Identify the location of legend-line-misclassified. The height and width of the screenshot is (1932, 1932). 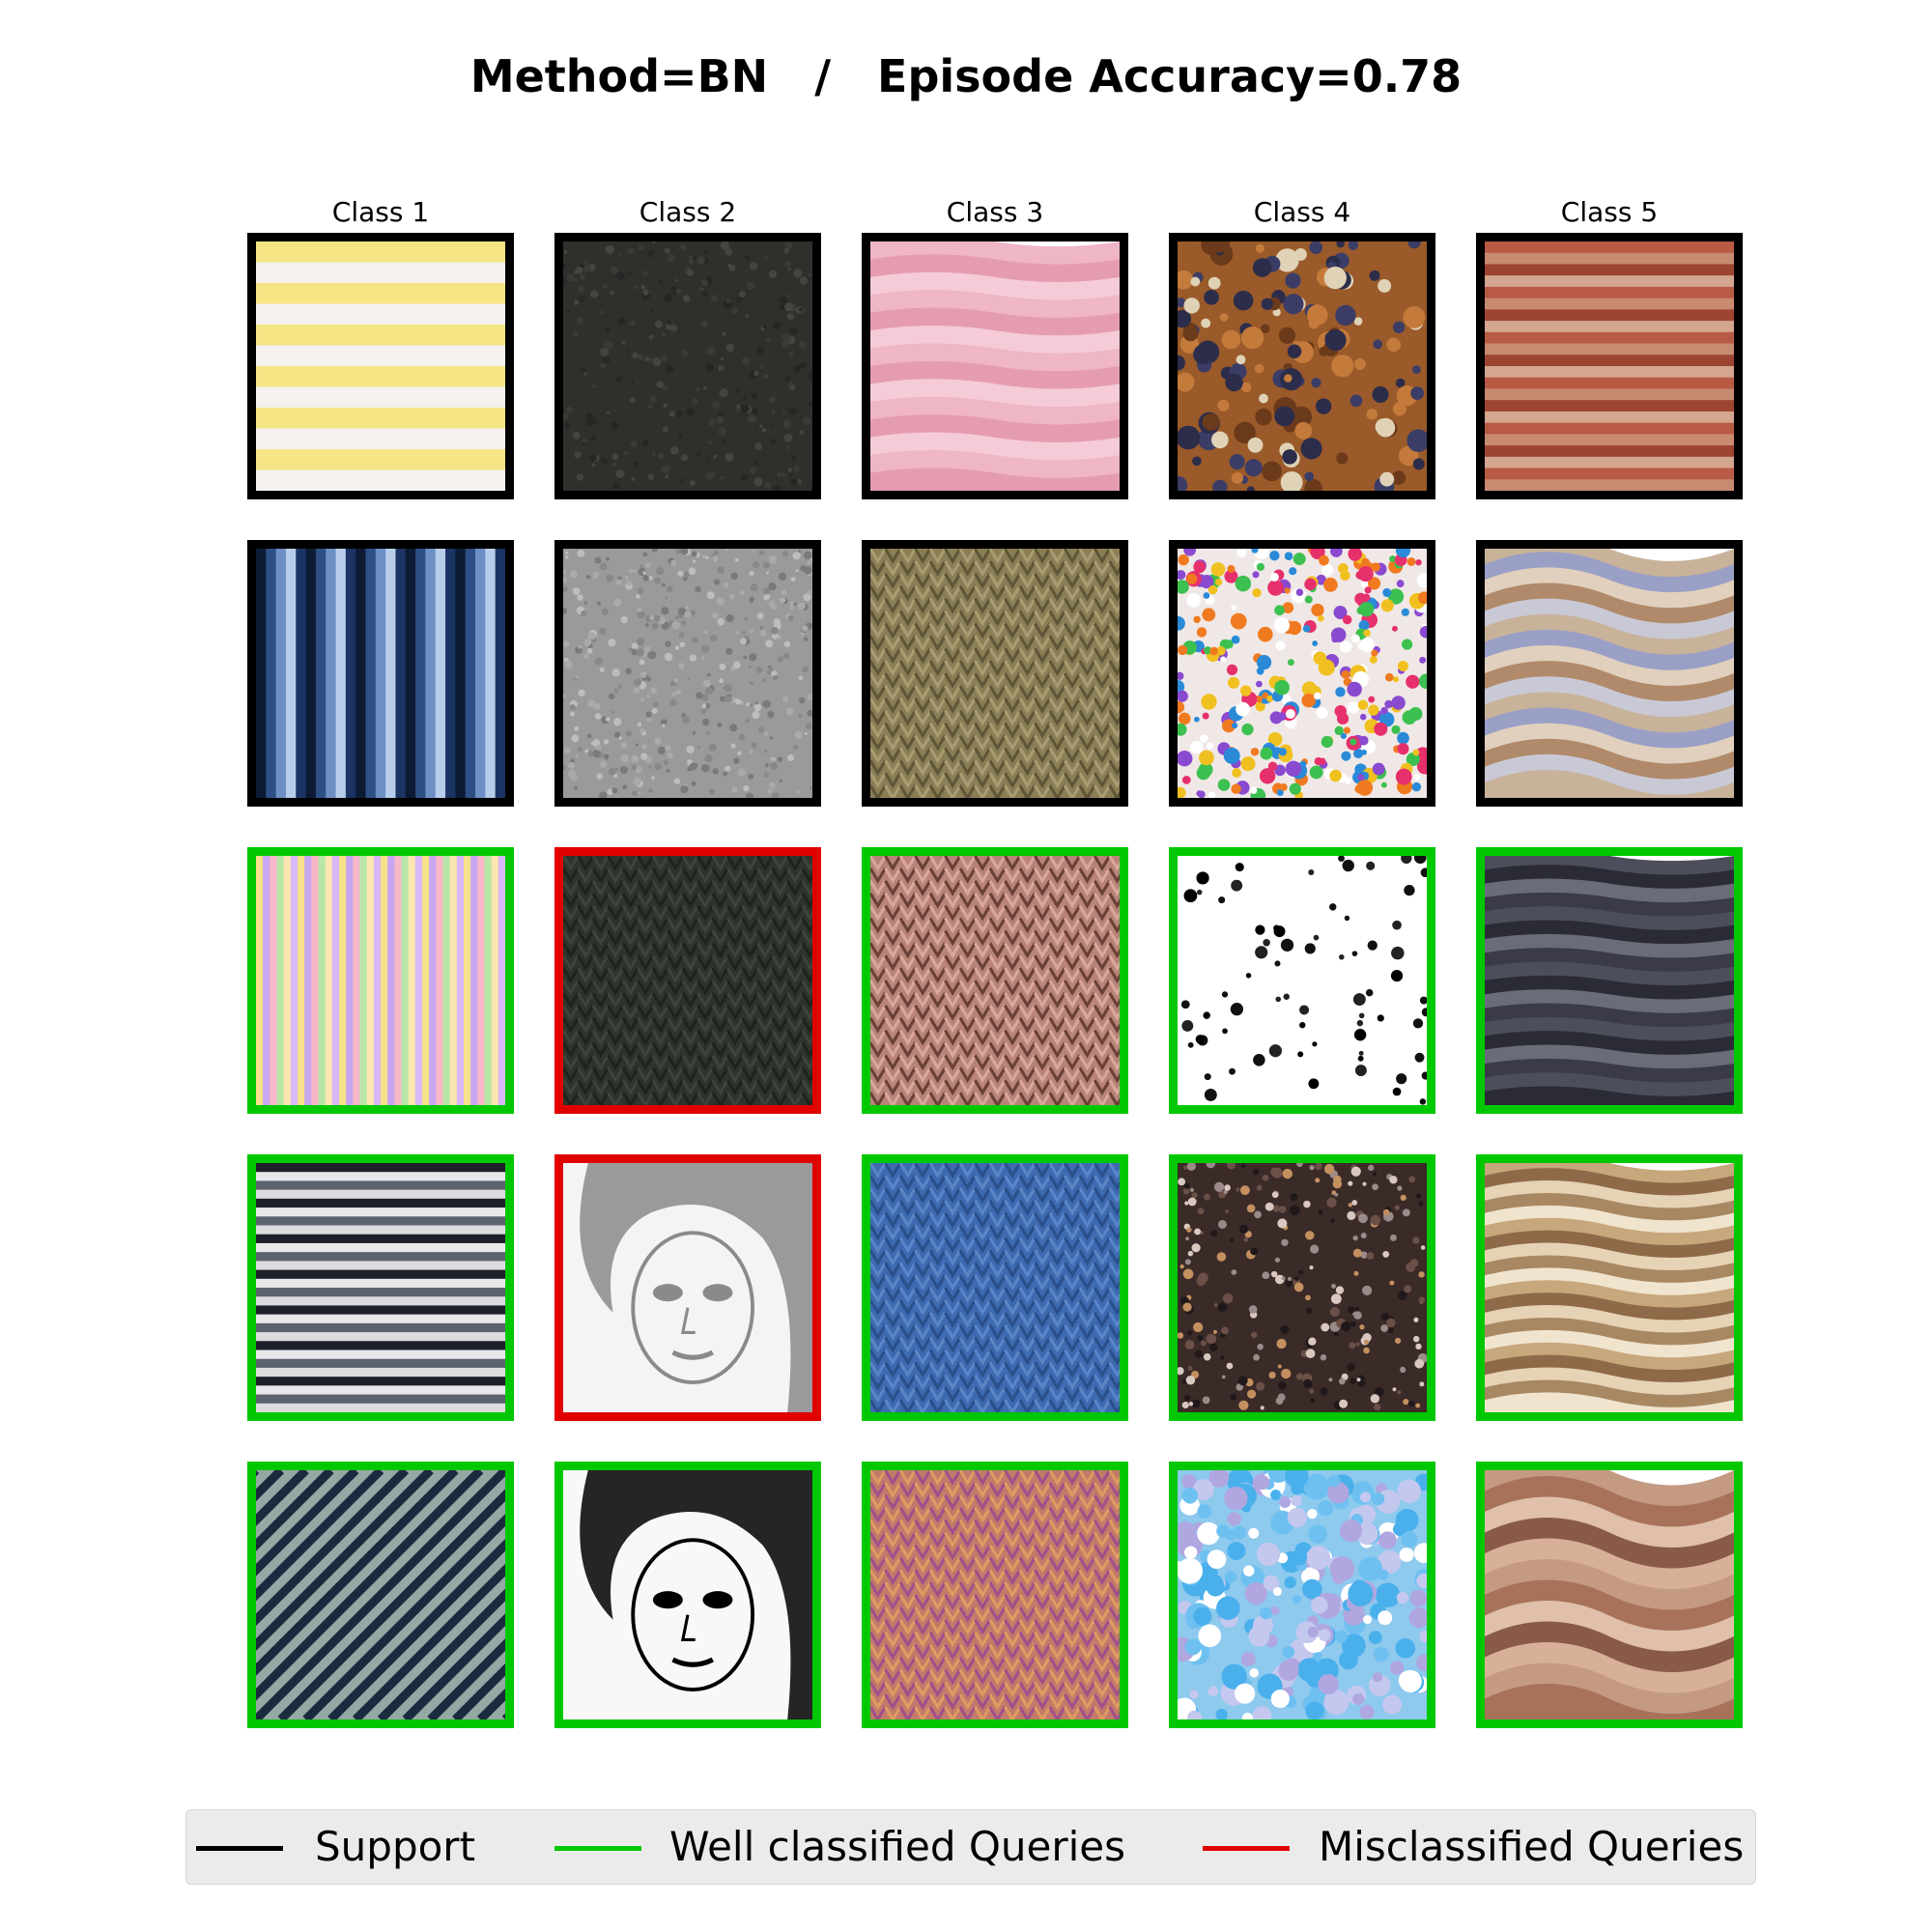
(1246, 1848).